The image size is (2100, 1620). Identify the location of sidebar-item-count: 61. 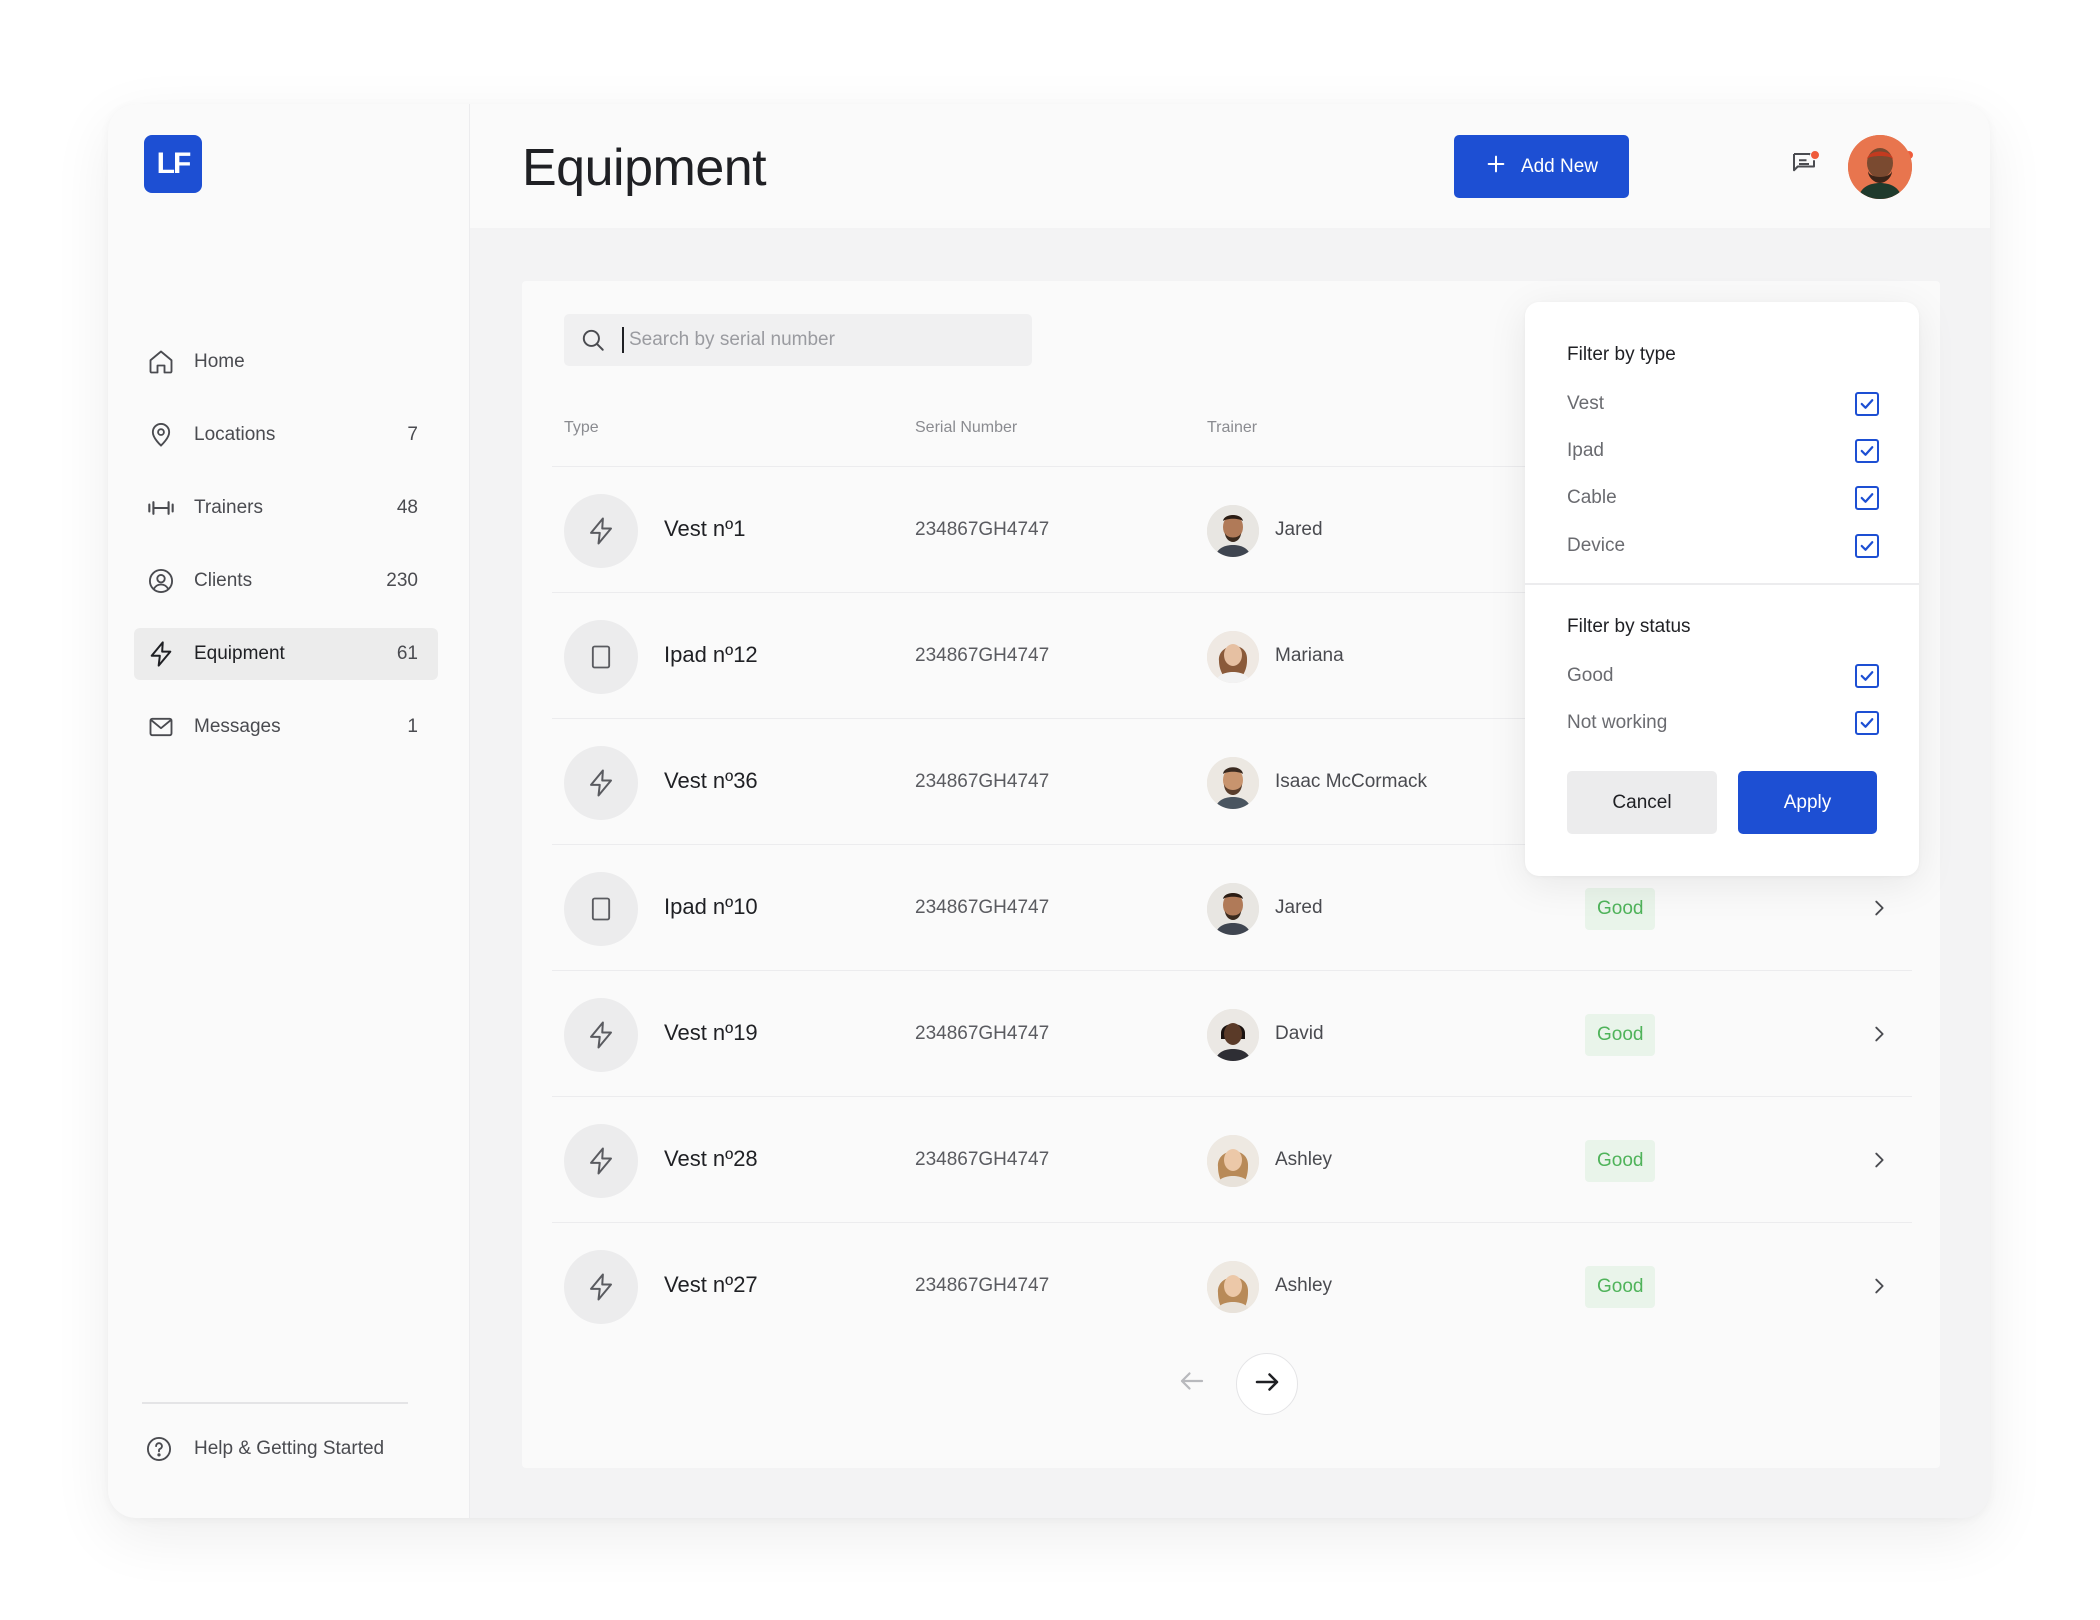
(407, 653).